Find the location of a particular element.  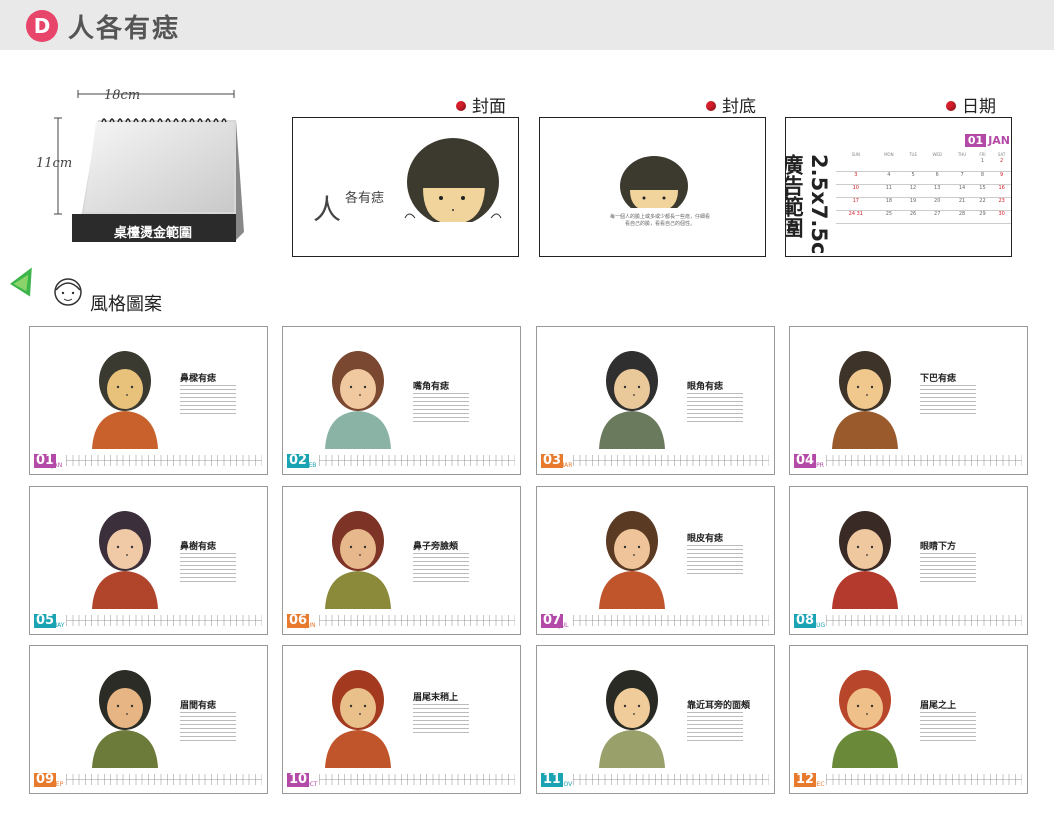

mini-calendar-day: 17 is located at coordinates (856, 204).